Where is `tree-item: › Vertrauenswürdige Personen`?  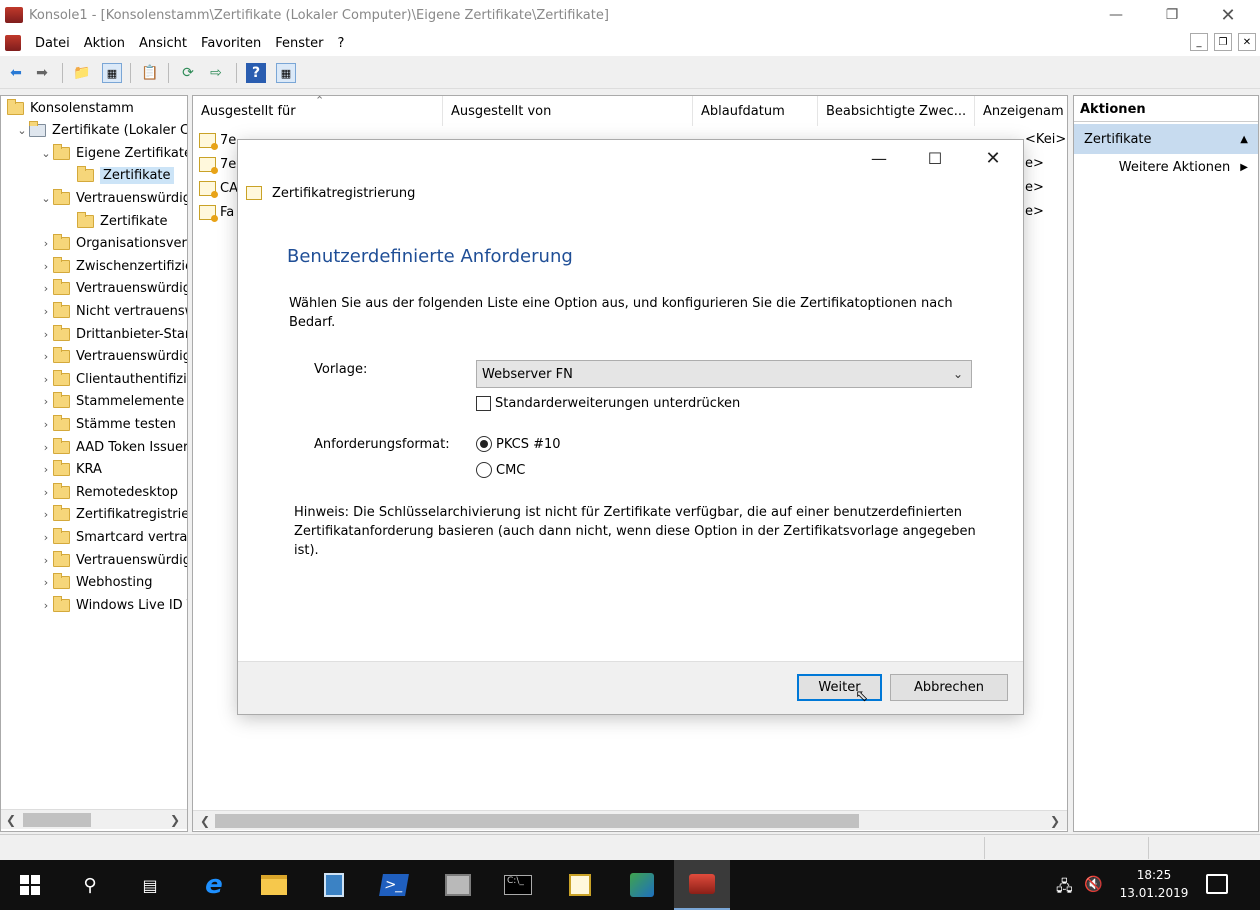 tree-item: › Vertrauenswürdige Personen is located at coordinates (113, 357).